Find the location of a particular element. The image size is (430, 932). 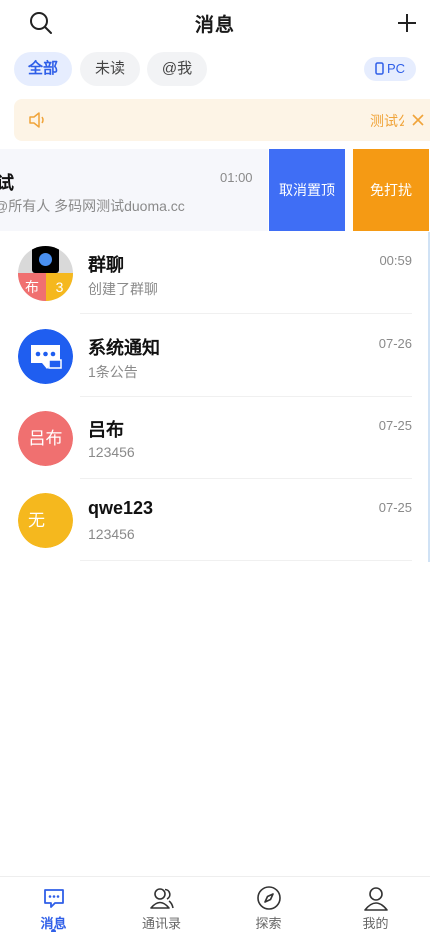

tab-explore-label: 探索 is located at coordinates (268, 923).